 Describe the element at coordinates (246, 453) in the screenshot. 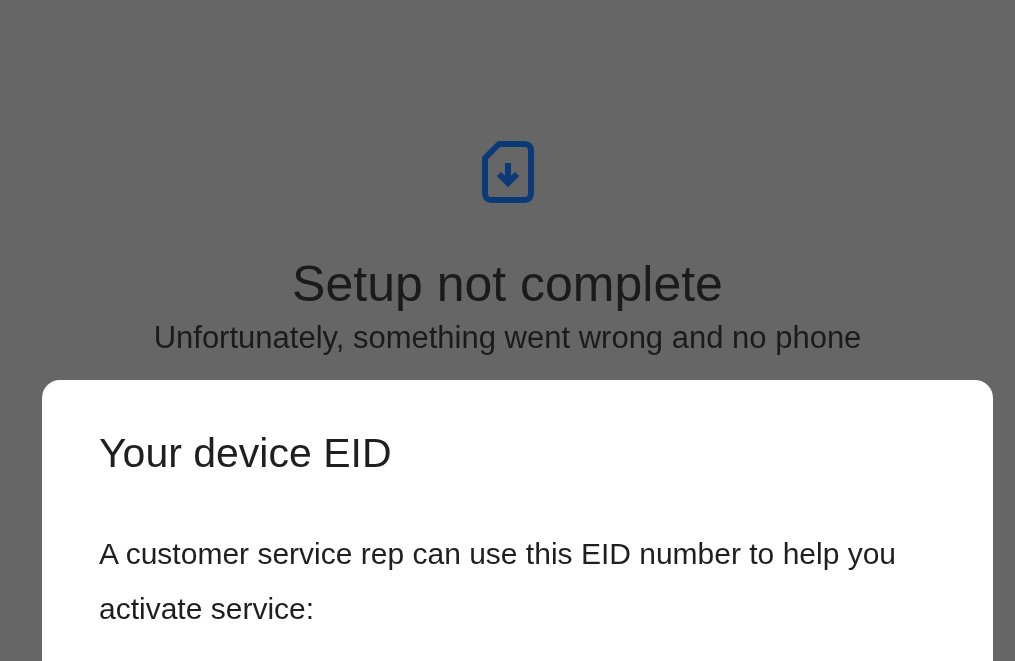

I see `dialog-title: Your device EID` at that location.